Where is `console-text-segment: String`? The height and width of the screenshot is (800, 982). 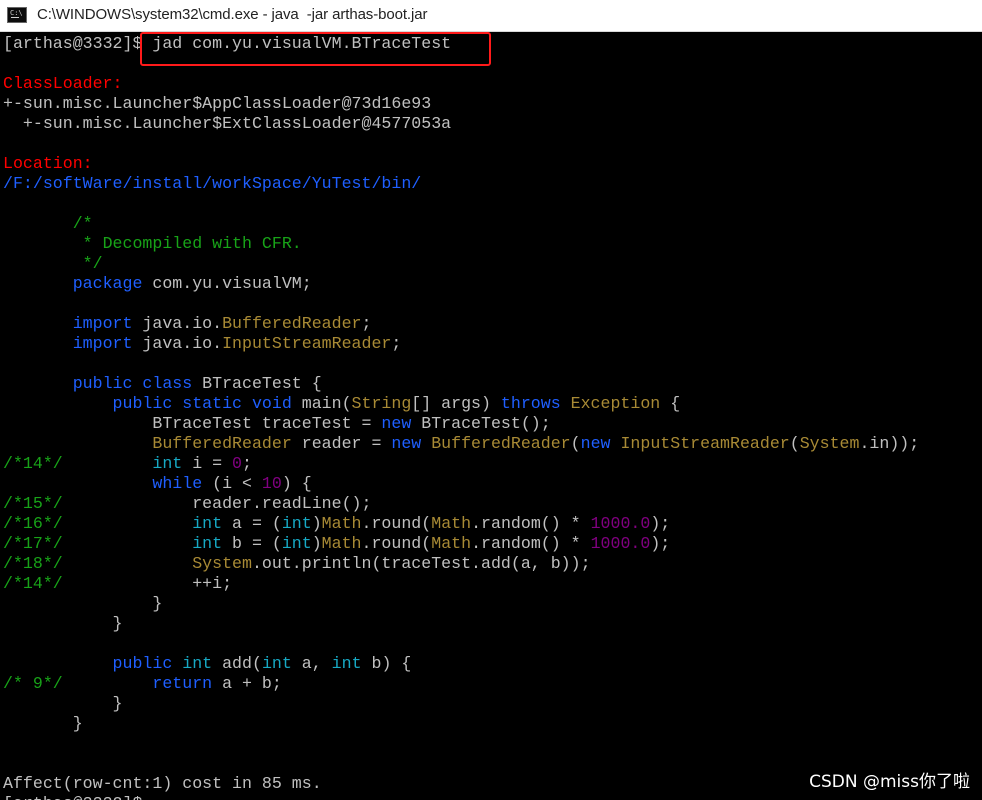
console-text-segment: String is located at coordinates (381, 403).